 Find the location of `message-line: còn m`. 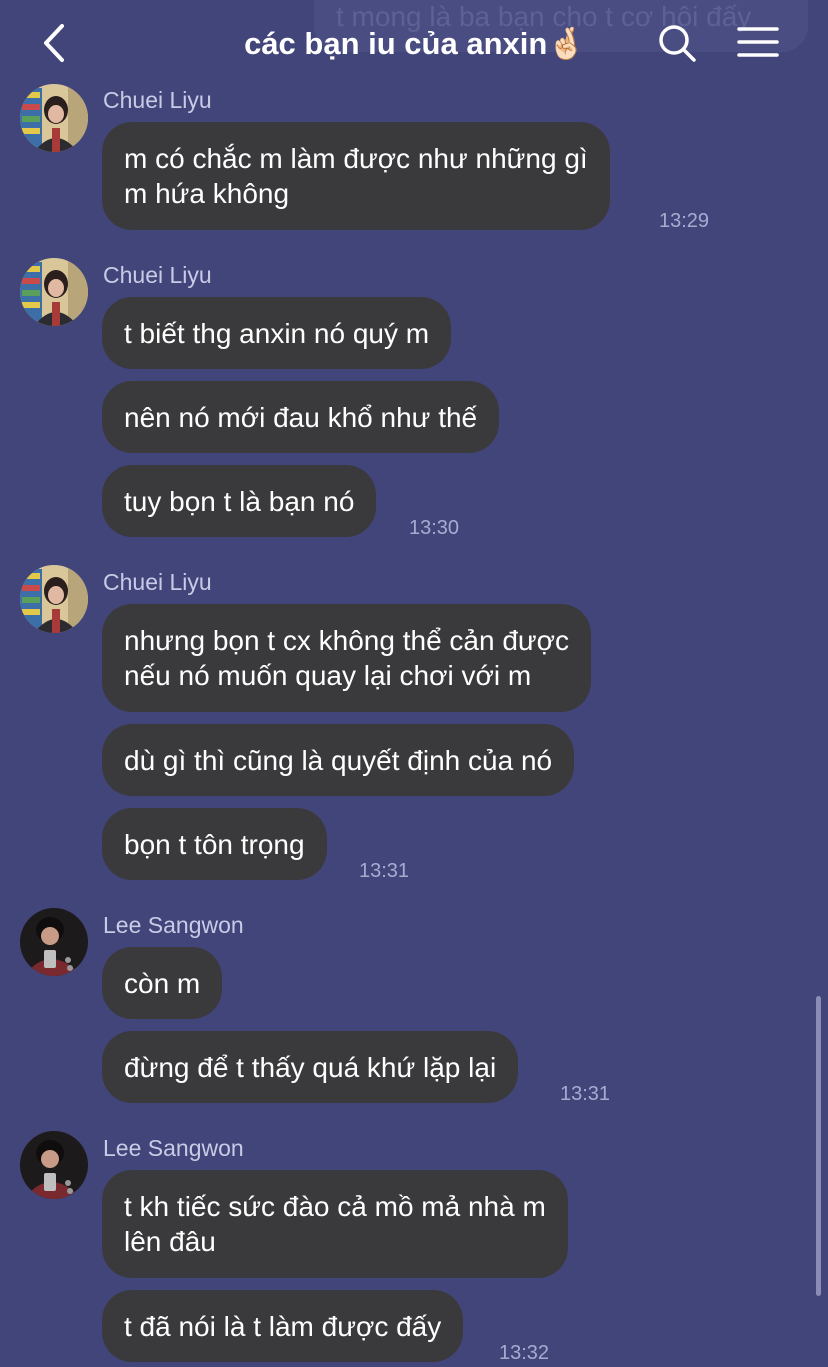

message-line: còn m is located at coordinates (162, 983).